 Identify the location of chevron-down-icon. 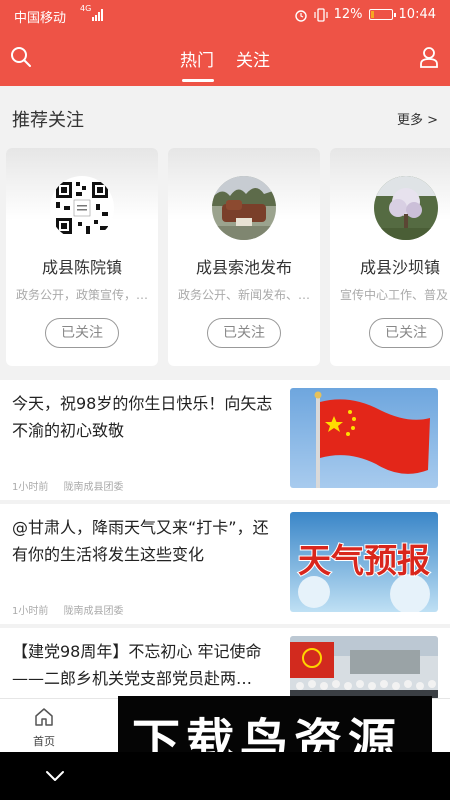
(55, 776).